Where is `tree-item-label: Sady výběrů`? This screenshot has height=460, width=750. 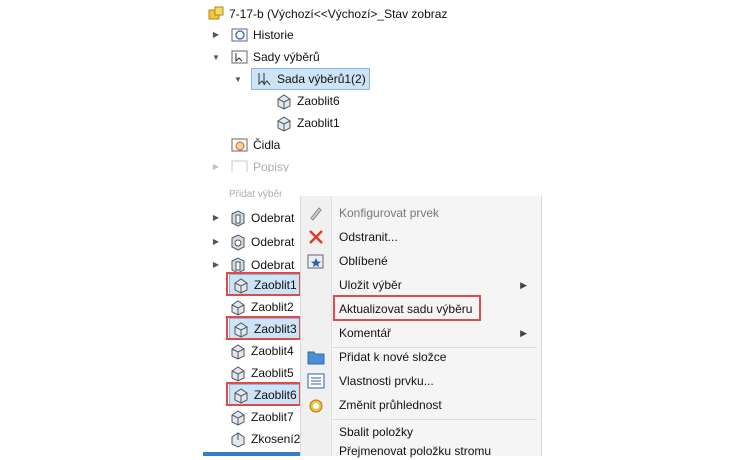
tree-item-label: Sady výběrů is located at coordinates (286, 57).